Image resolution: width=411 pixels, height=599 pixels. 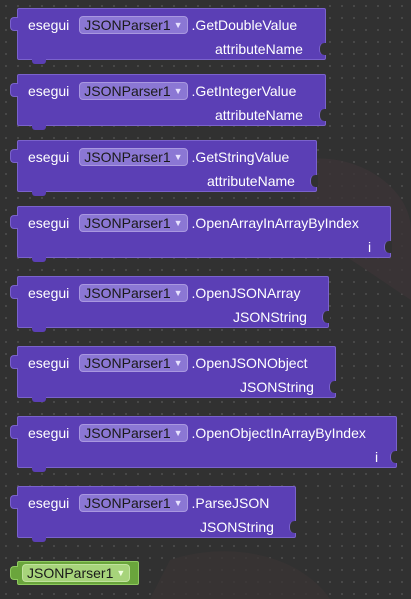 I want to click on method-name: .OpenObjectInArrayByIndex, so click(x=278, y=433).